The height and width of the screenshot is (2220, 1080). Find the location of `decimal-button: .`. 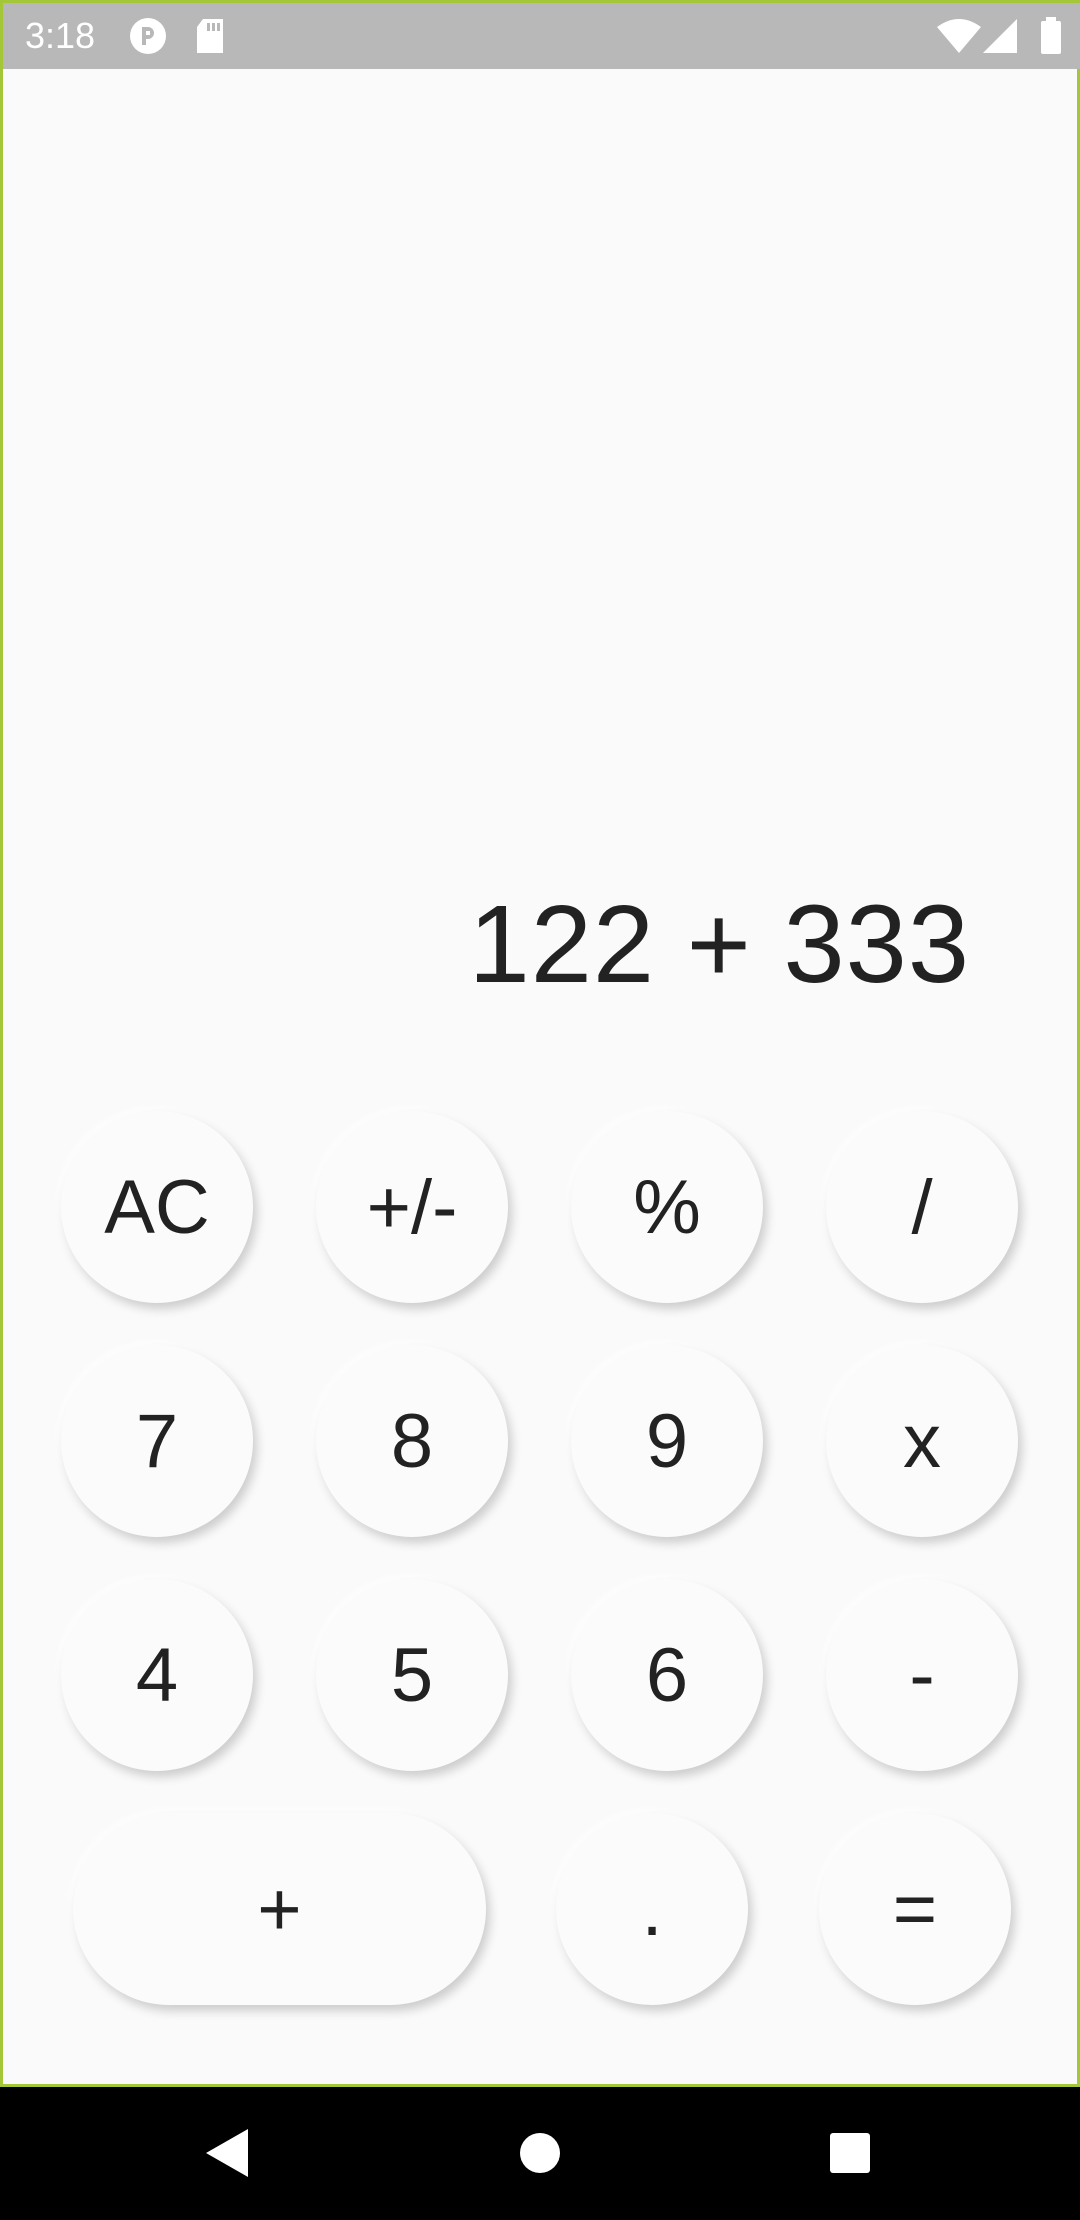

decimal-button: . is located at coordinates (652, 1909).